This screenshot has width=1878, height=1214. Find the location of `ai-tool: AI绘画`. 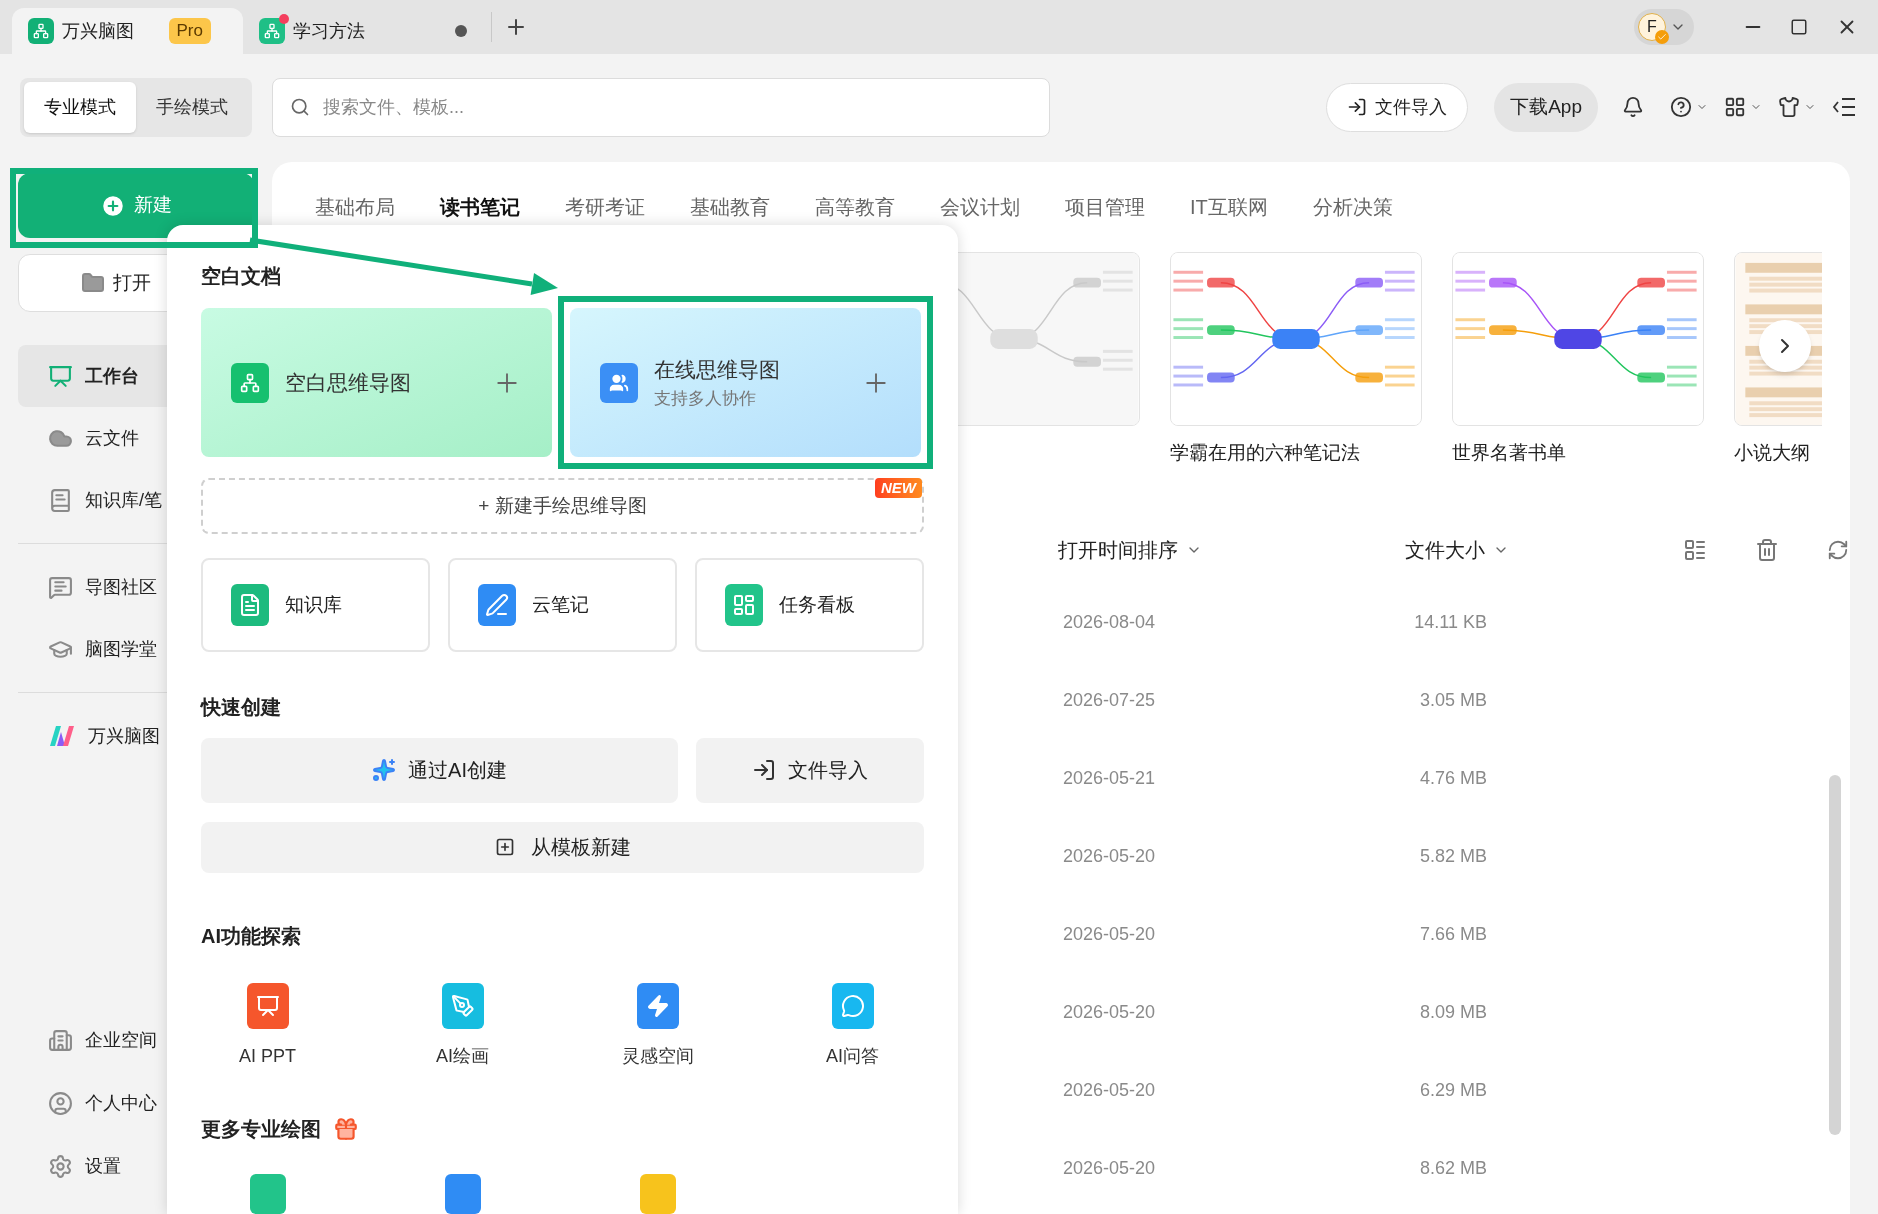

ai-tool: AI绘画 is located at coordinates (462, 1026).